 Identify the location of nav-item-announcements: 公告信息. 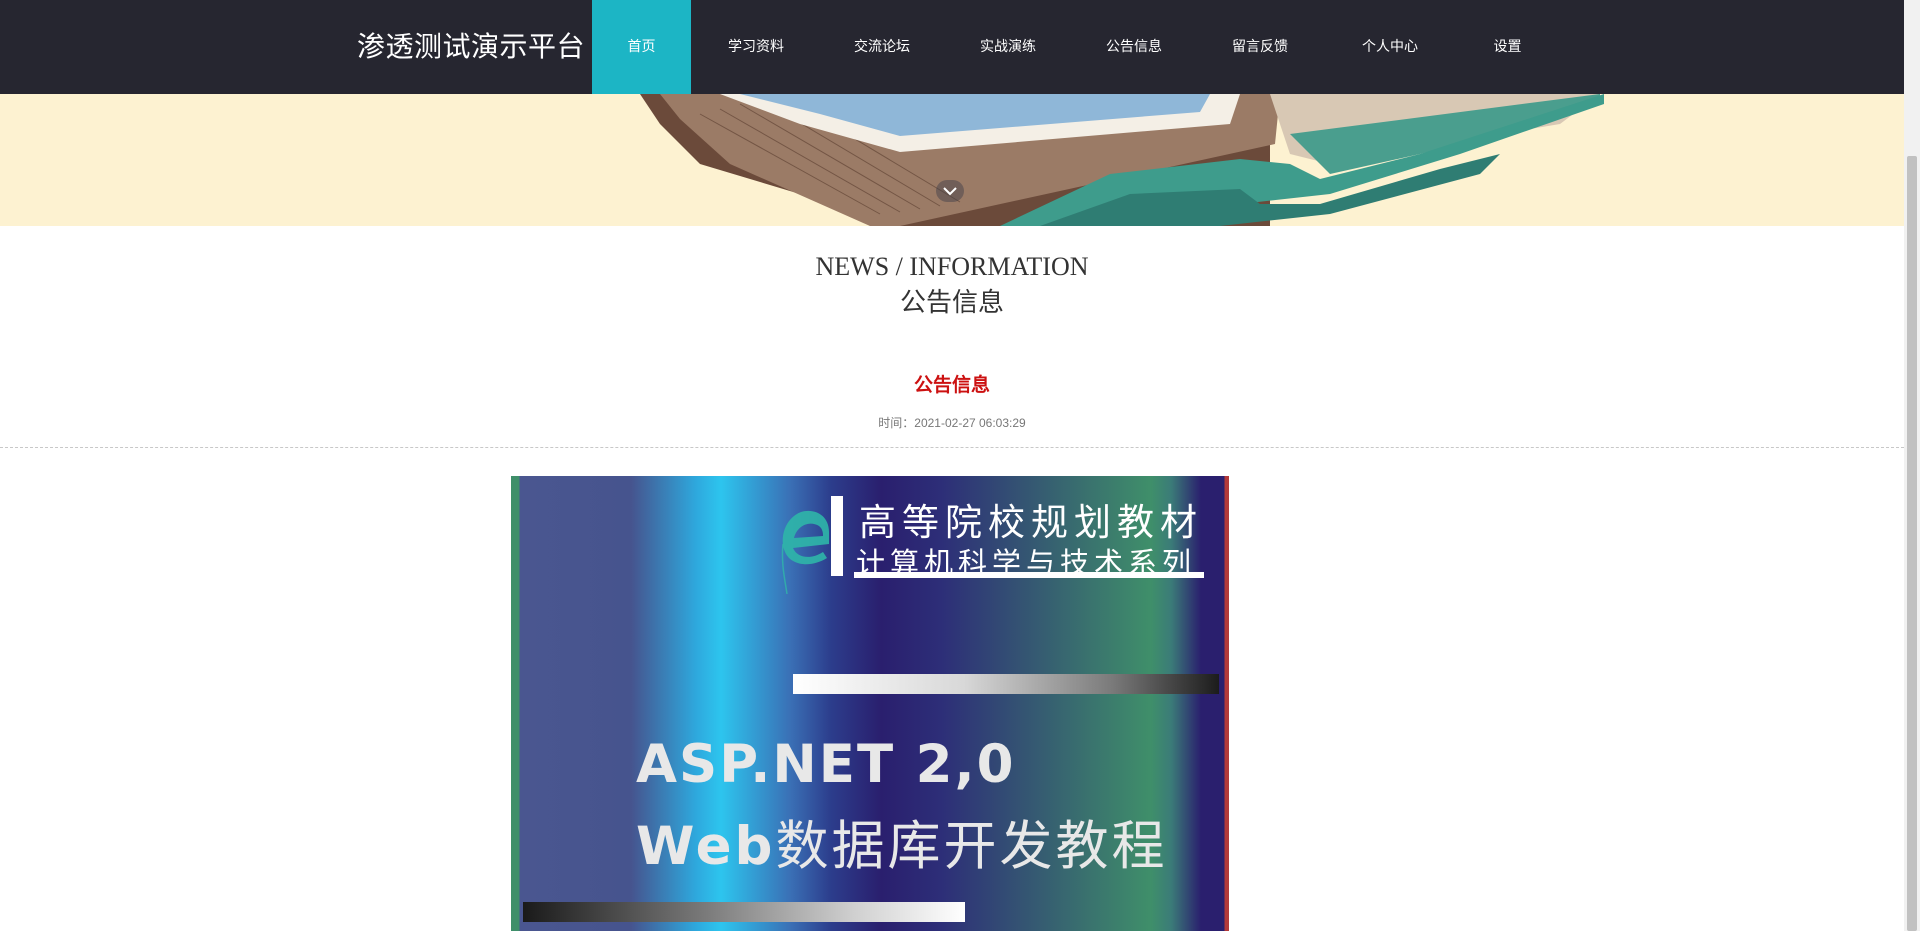
(1134, 47).